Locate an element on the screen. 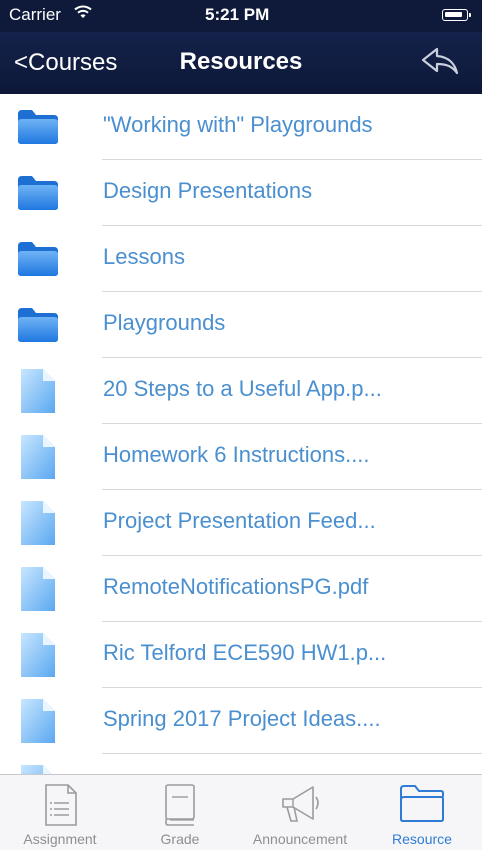 This screenshot has width=482, height=851. tab-bar: Assignment Grade Announcement Resource is located at coordinates (241, 812).